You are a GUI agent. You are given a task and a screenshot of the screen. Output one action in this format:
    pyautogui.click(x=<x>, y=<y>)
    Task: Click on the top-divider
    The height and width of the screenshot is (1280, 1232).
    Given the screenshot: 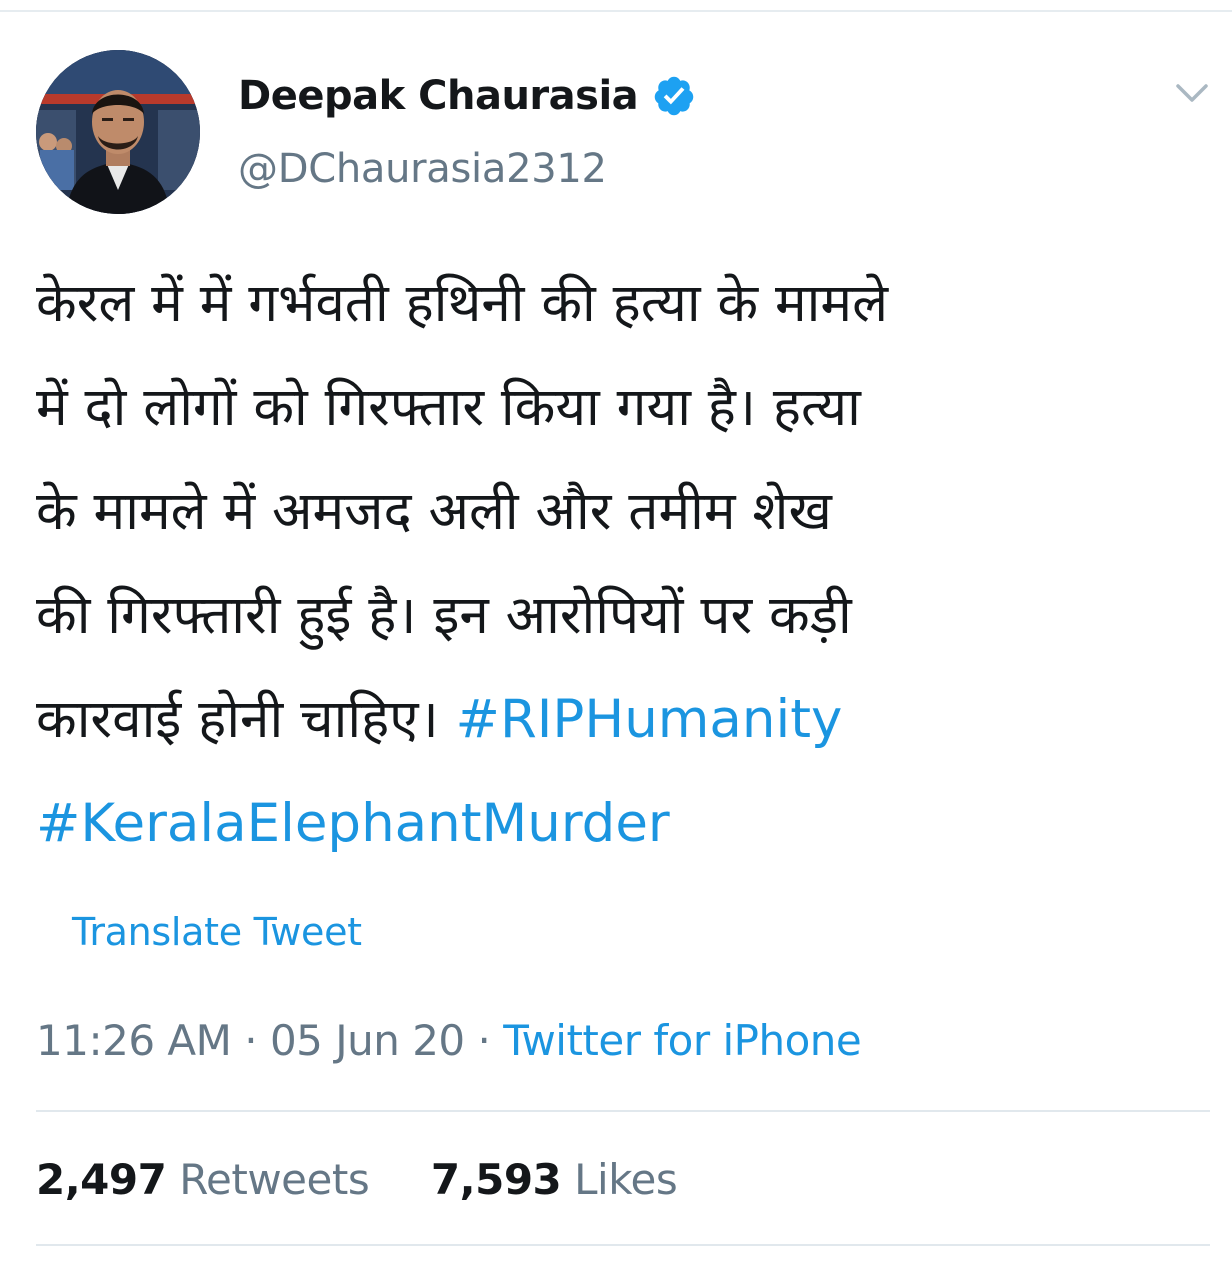 What is the action you would take?
    pyautogui.click(x=616, y=11)
    